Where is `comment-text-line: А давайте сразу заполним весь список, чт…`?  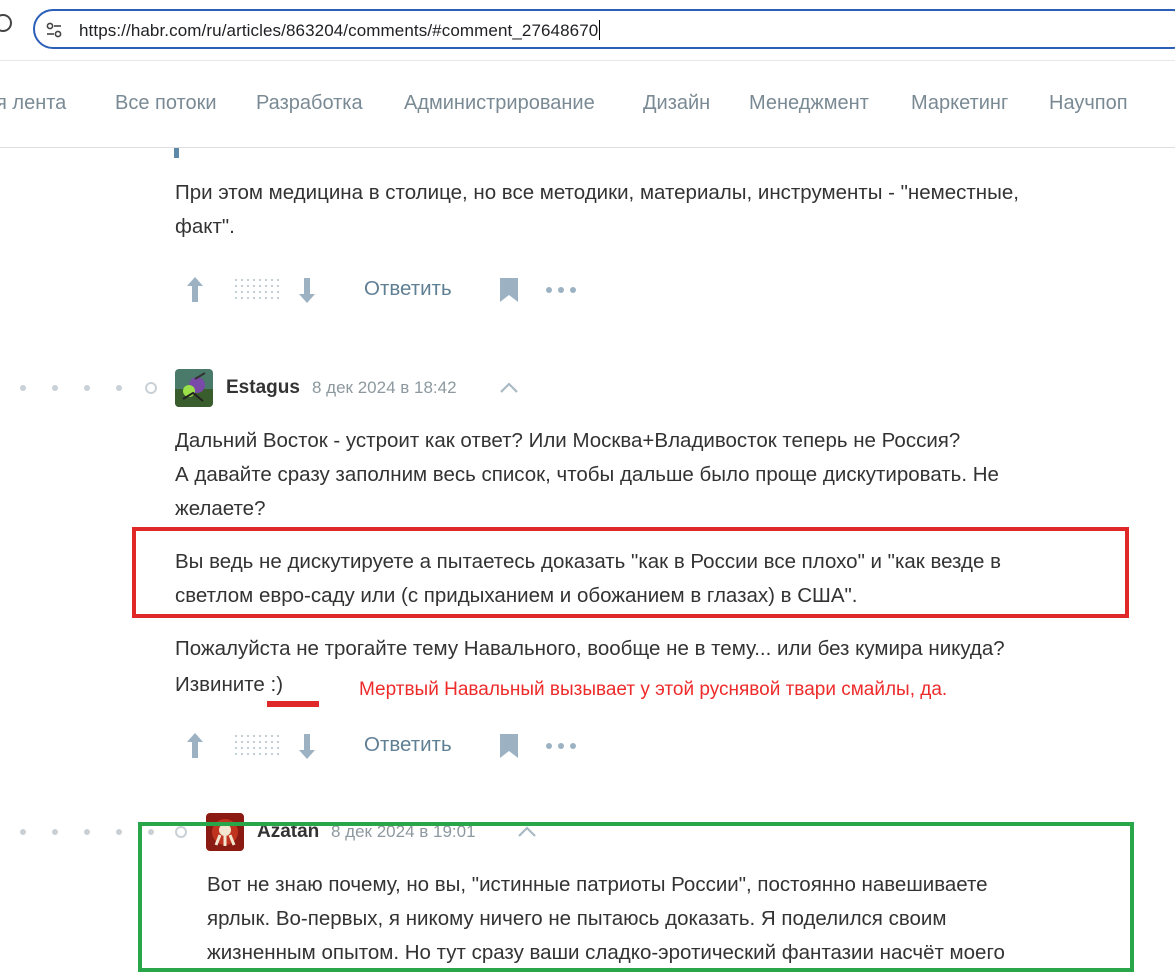 comment-text-line: А давайте сразу заполним весь список, чт… is located at coordinates (587, 474).